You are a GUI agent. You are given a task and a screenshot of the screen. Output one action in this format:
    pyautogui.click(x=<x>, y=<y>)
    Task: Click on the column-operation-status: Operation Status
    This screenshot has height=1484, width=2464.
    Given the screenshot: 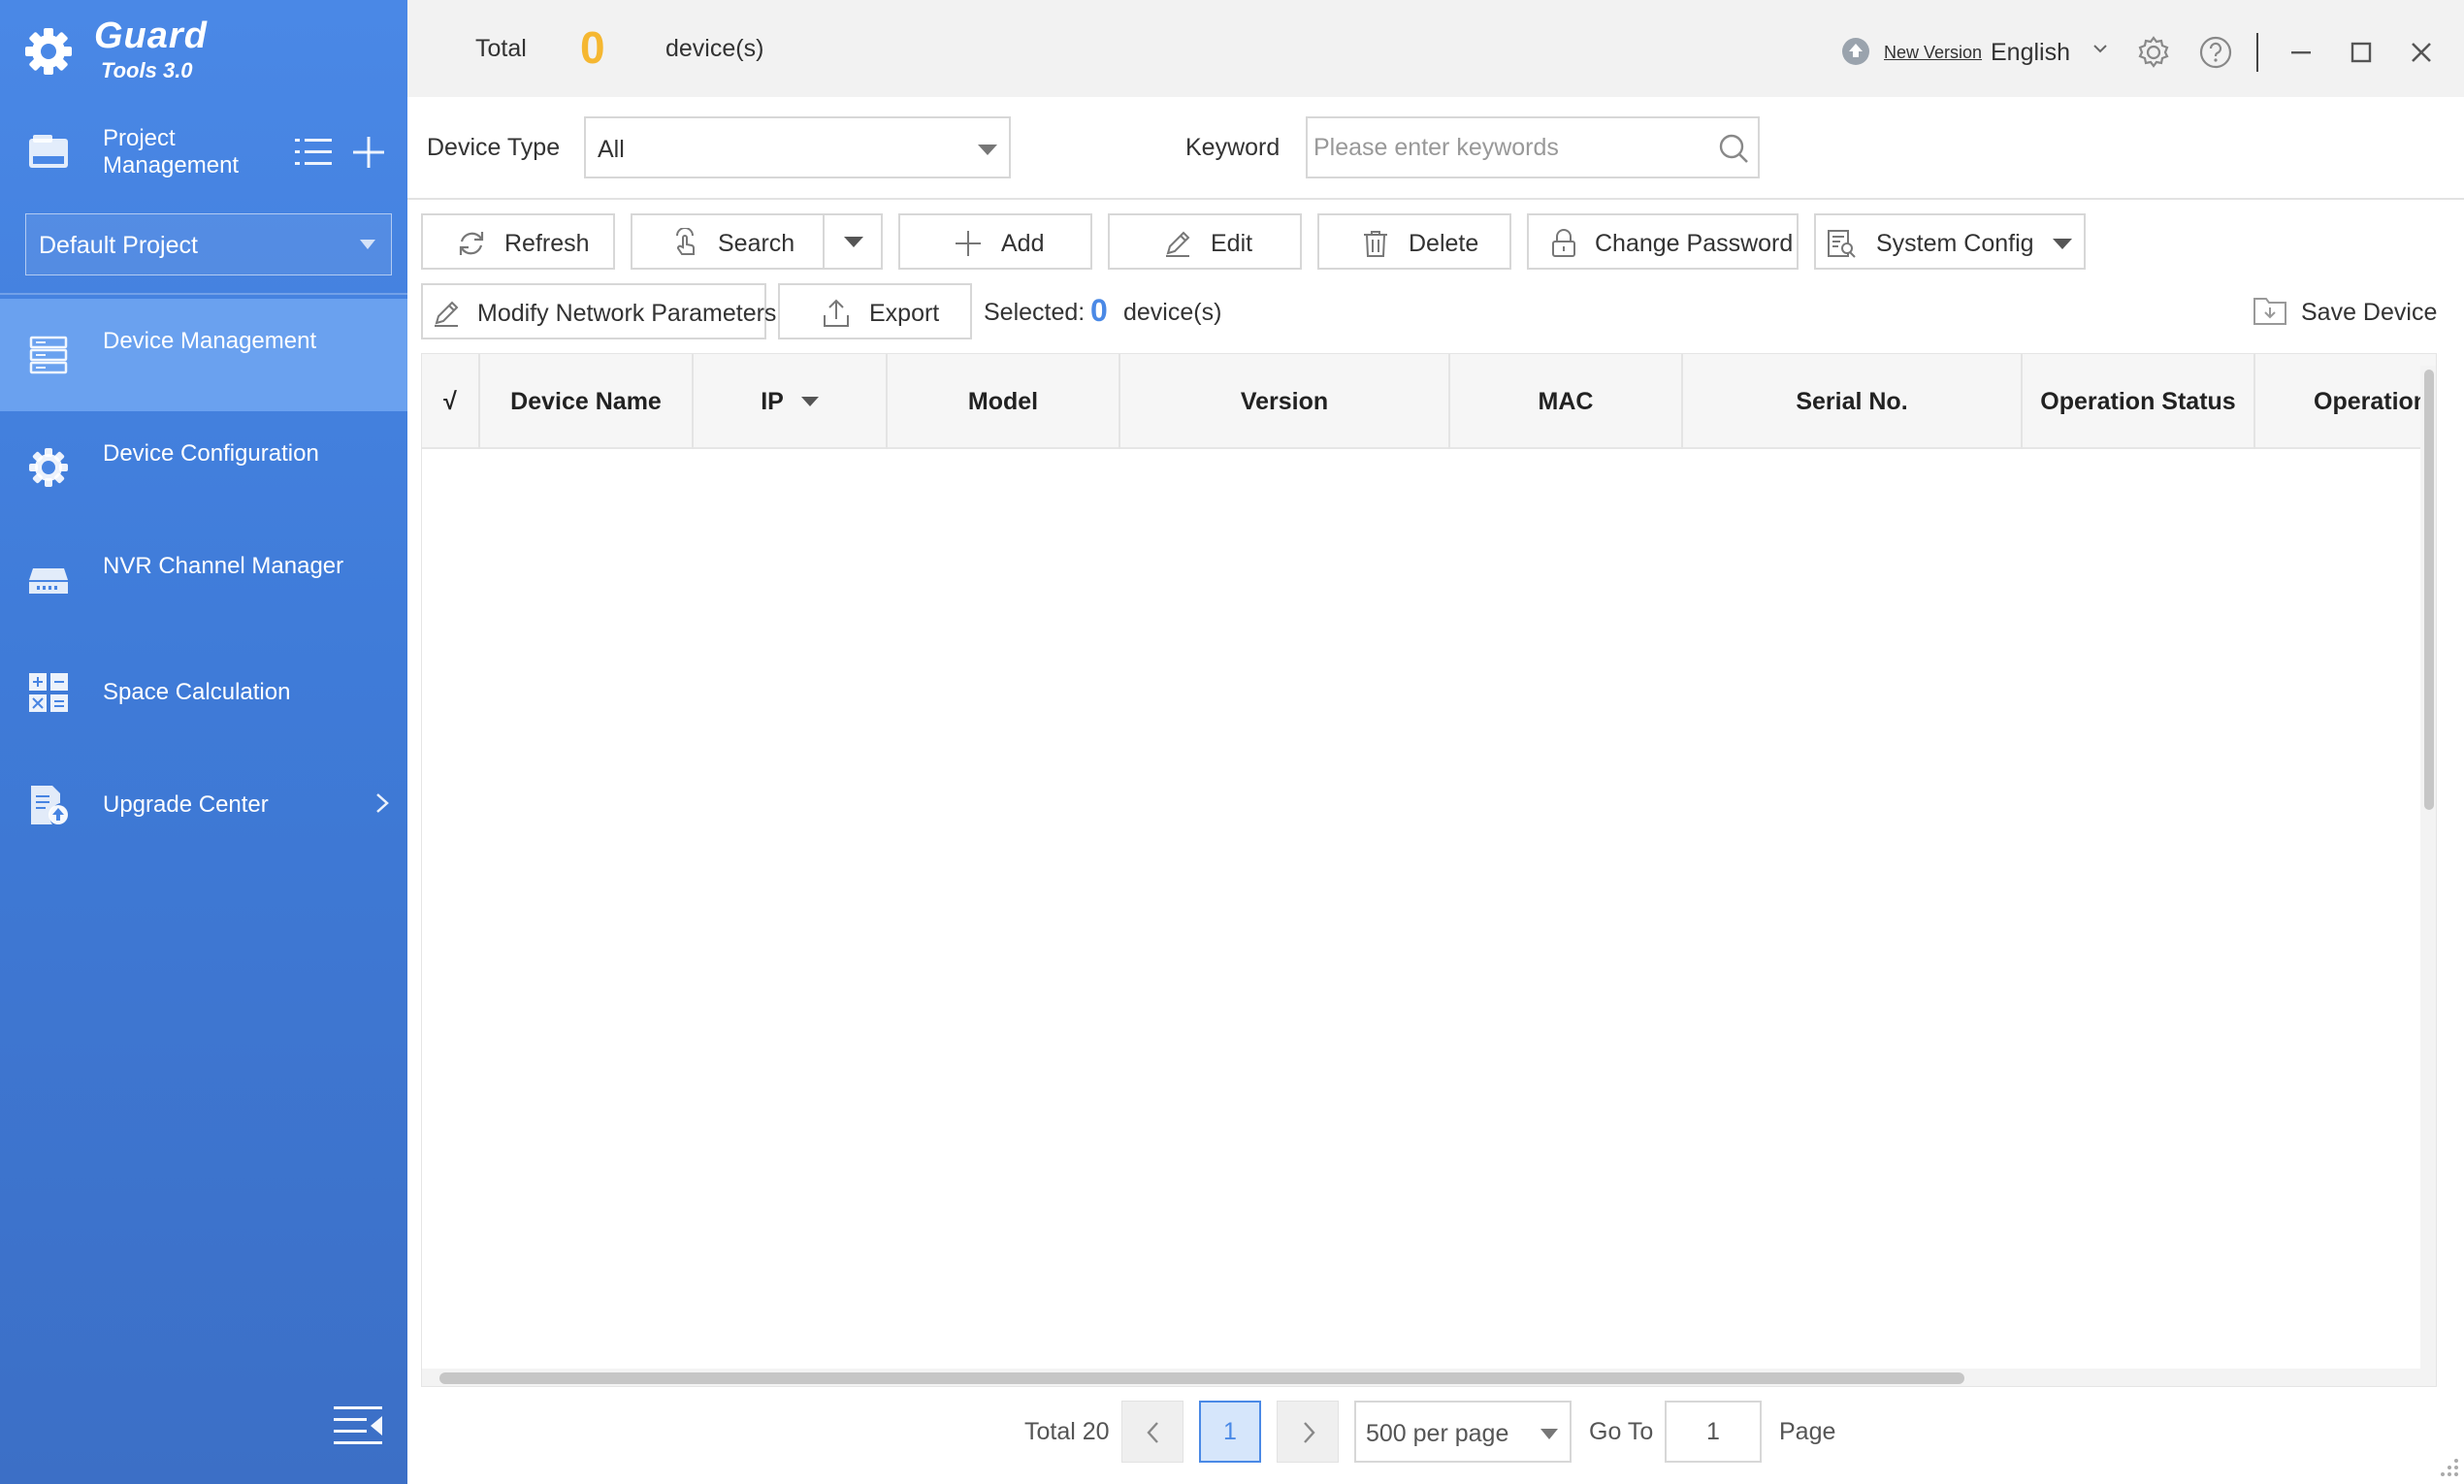 What is the action you would take?
    pyautogui.click(x=2139, y=401)
    